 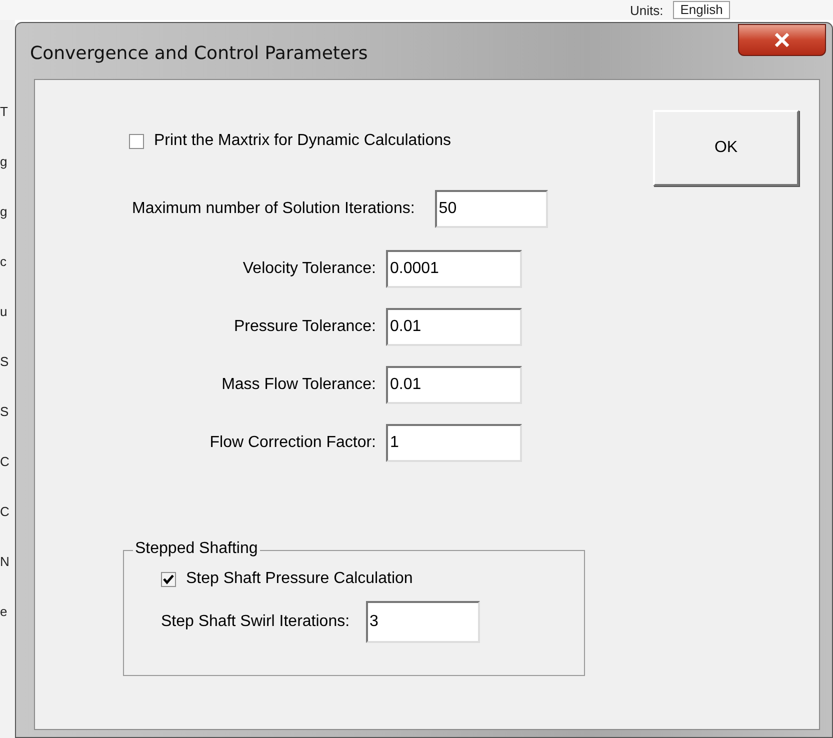 What do you see at coordinates (255, 622) in the screenshot?
I see `field-label: Step Shaft Swirl Iterations:` at bounding box center [255, 622].